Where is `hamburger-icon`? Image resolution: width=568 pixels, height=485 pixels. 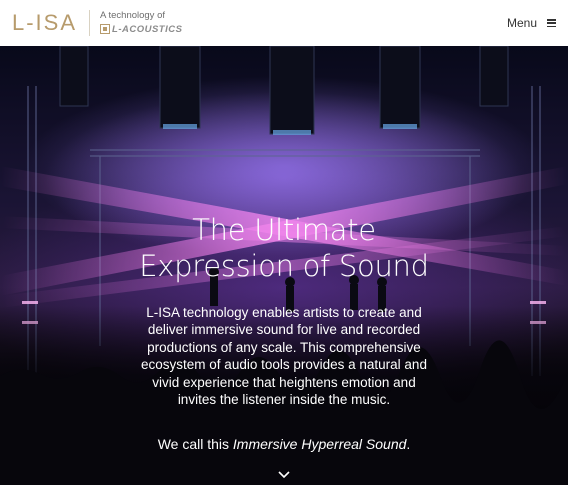 hamburger-icon is located at coordinates (551, 23).